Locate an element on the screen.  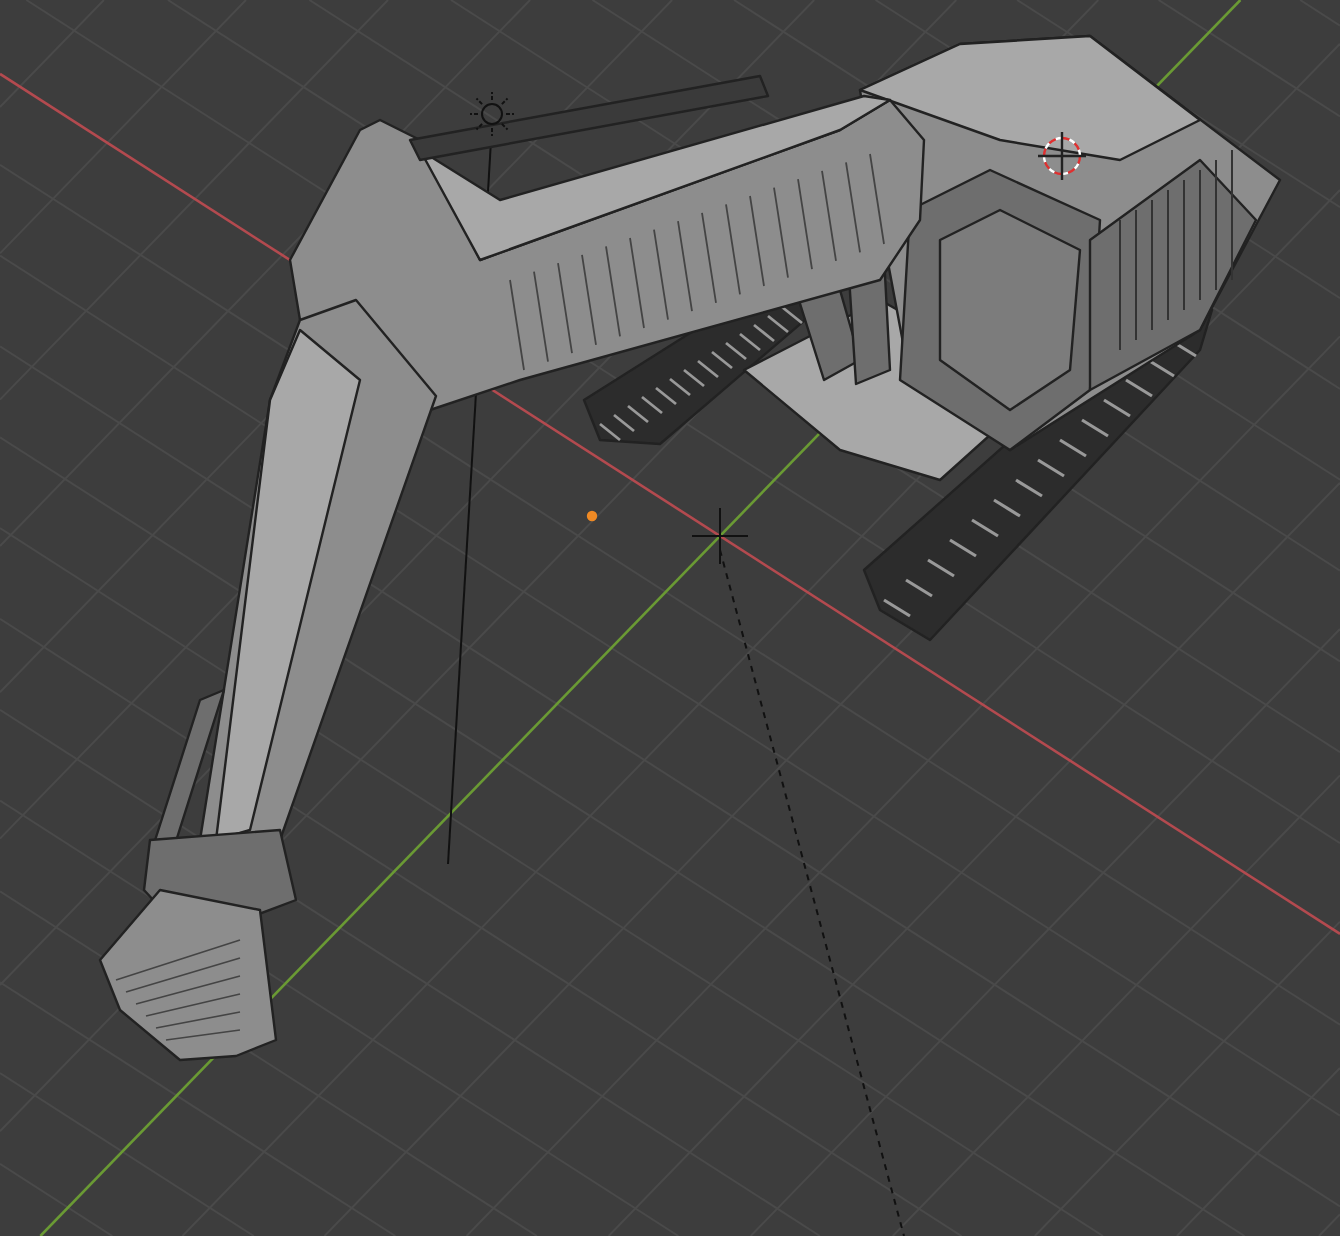
origin-dot is located at coordinates (592, 516).